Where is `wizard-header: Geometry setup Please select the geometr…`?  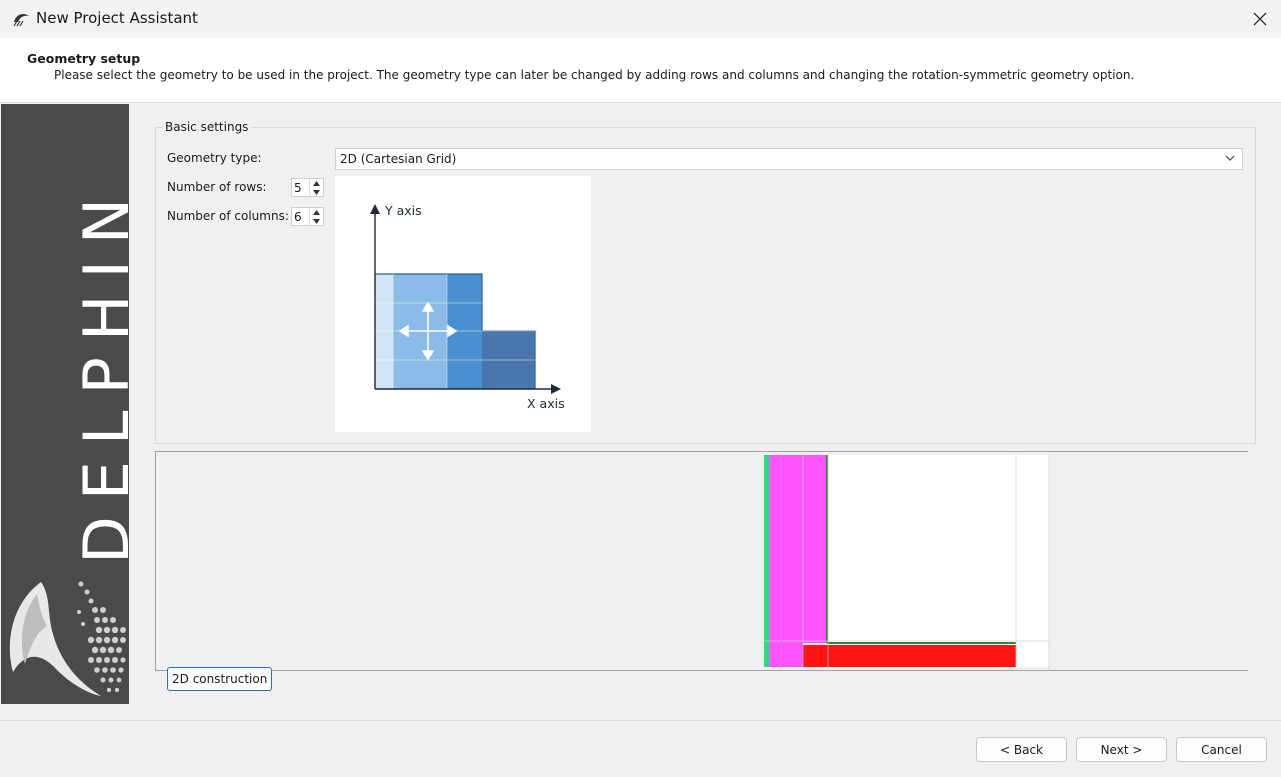
wizard-header: Geometry setup Please select the geometr… is located at coordinates (640, 70).